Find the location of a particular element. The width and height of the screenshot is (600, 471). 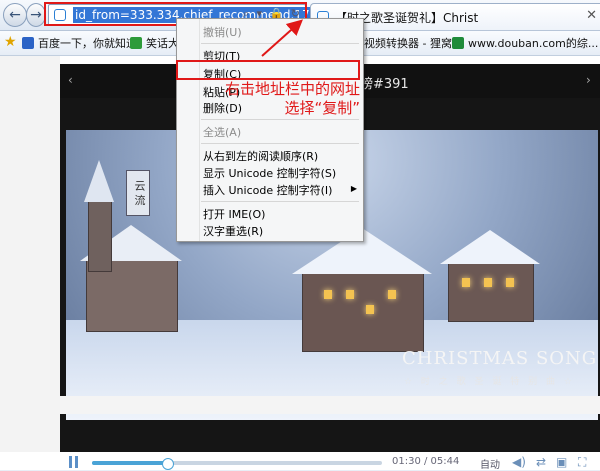

volume-icon: ◀) is located at coordinates (519, 462).